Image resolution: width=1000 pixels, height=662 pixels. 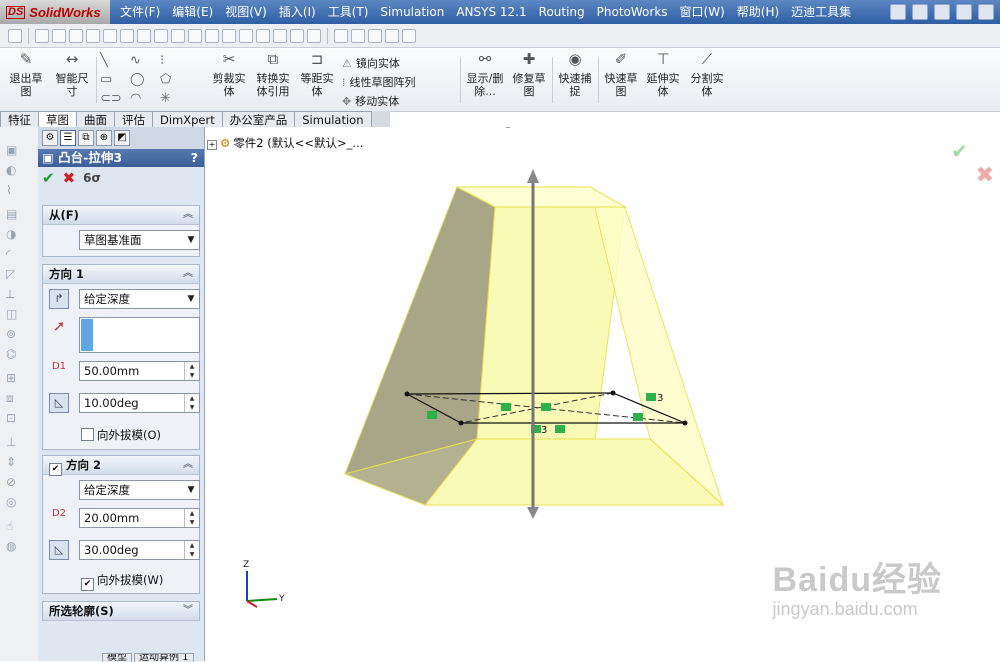 I want to click on move-face-icon: ◎, so click(x=14, y=502).